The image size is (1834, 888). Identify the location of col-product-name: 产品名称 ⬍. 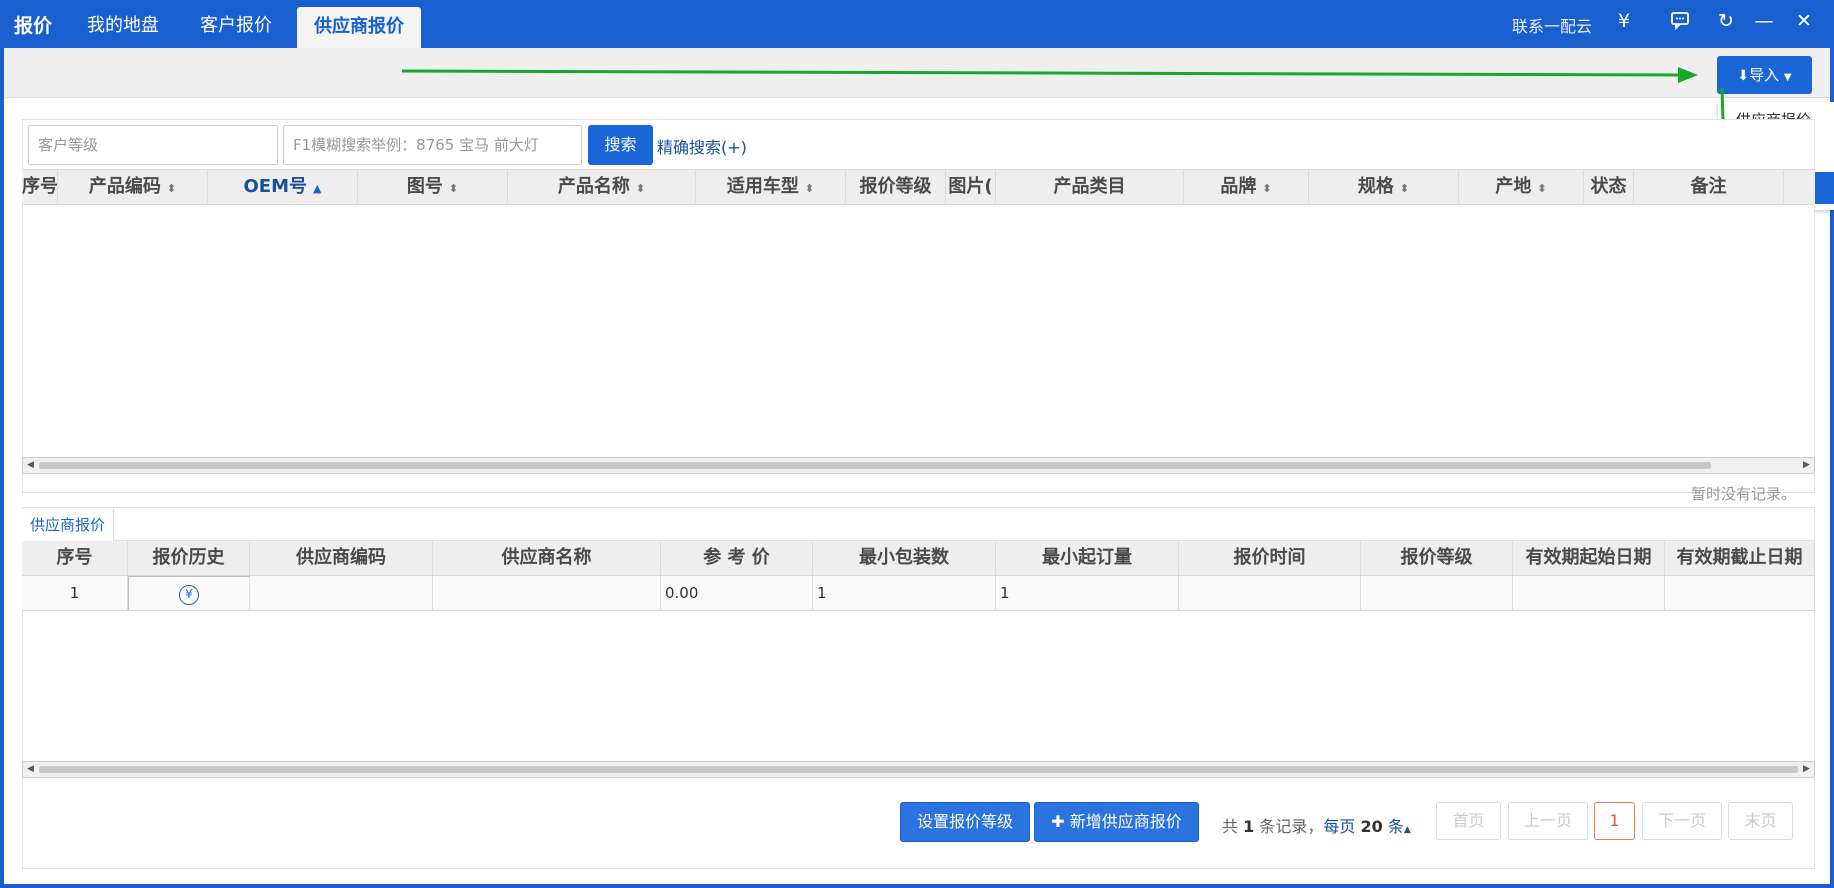
(602, 187).